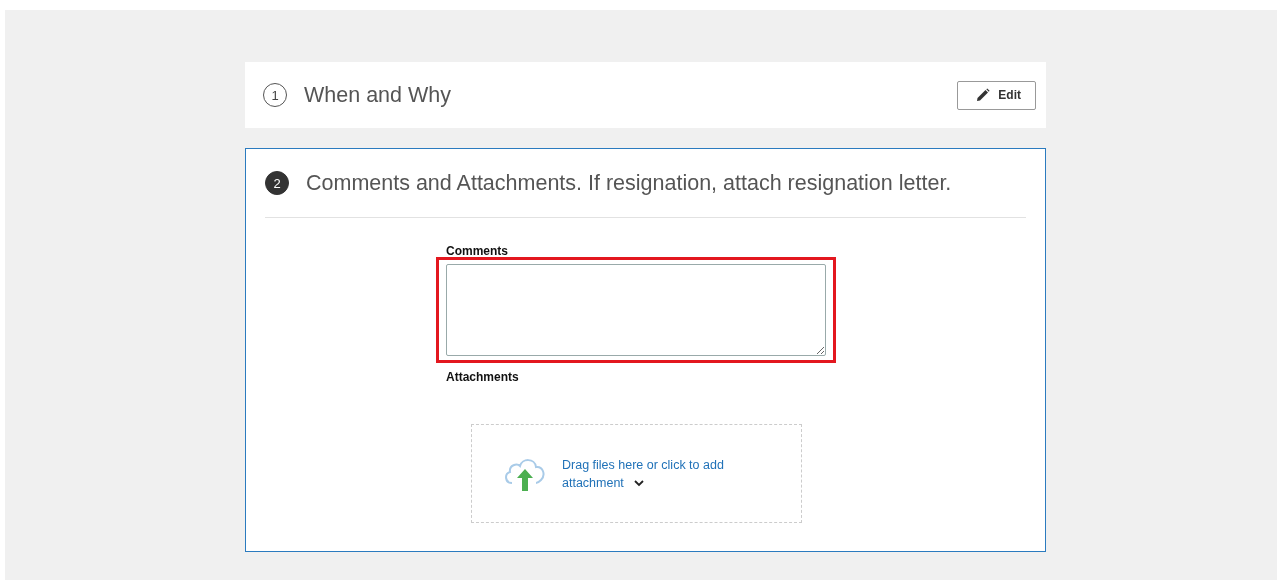 The image size is (1277, 580). I want to click on drop-zone: Drag files here or click to add attachment, so click(636, 473).